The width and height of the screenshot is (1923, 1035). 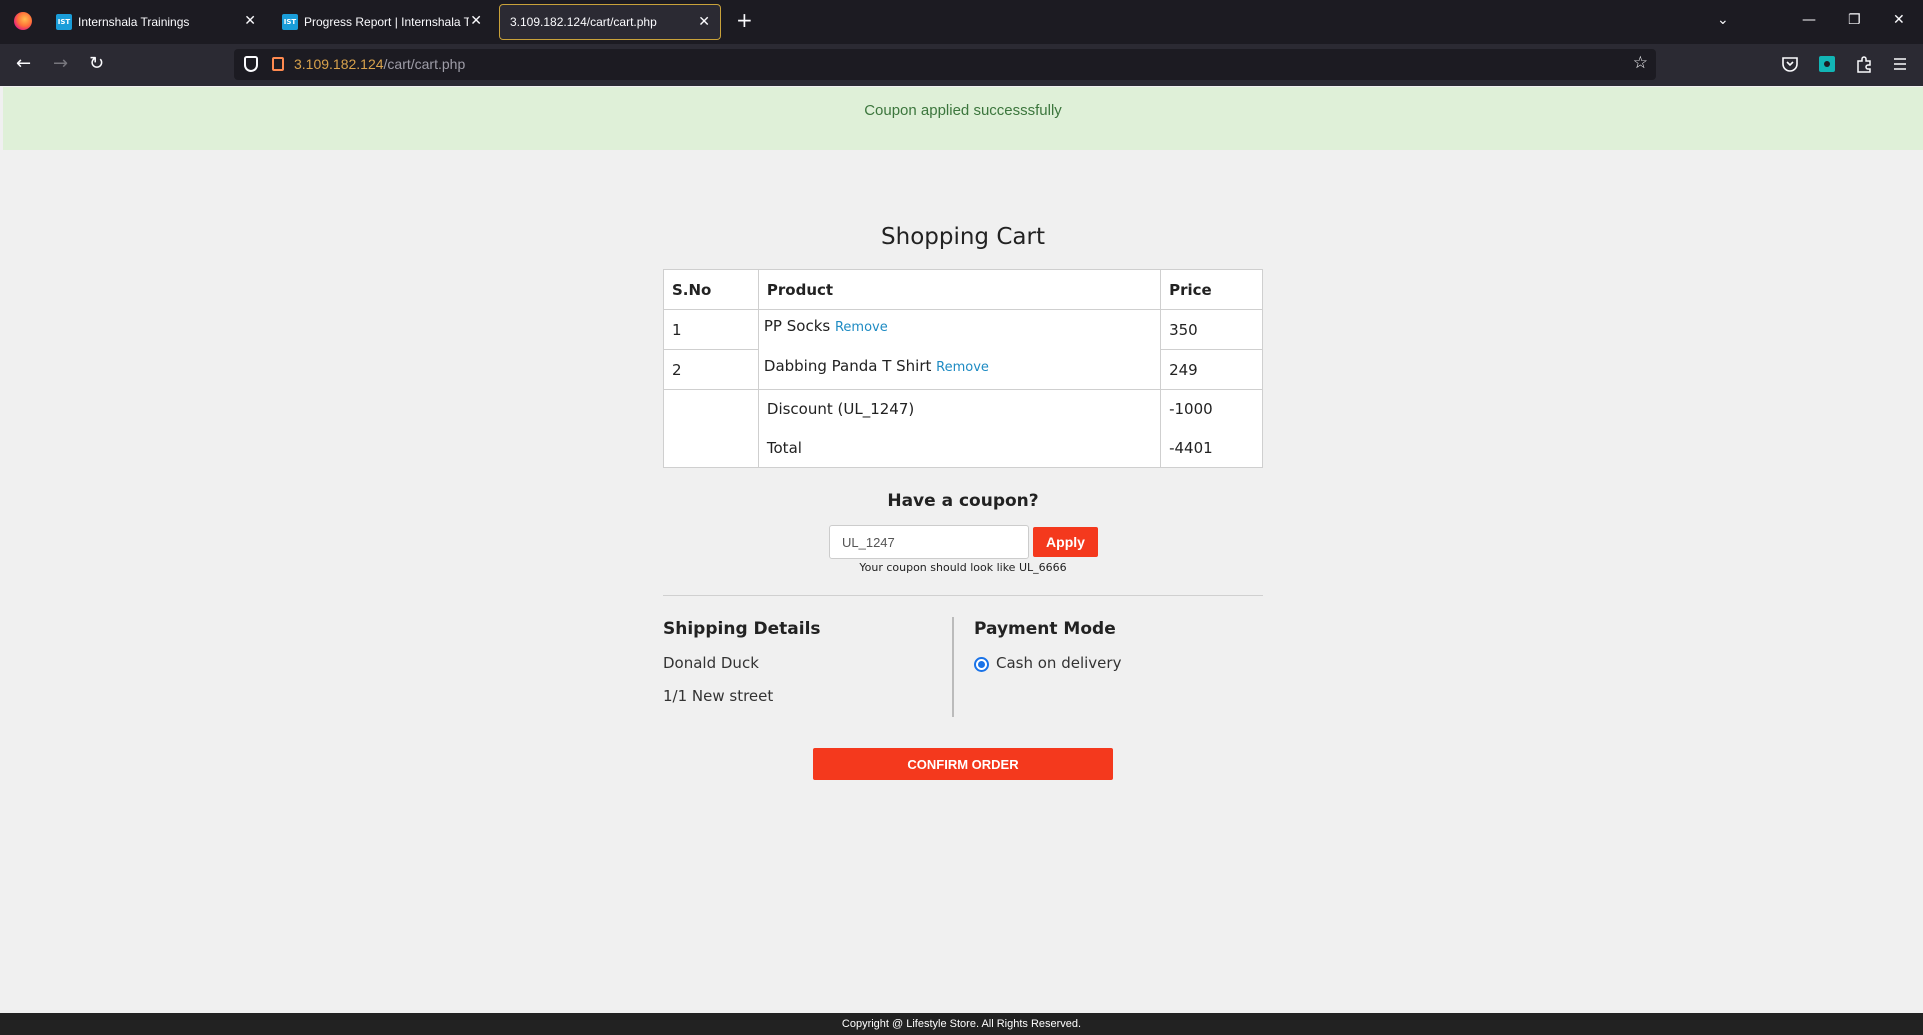 I want to click on tab-internshala-trainings: IST Internshala Trainings ✕, so click(x=156, y=22).